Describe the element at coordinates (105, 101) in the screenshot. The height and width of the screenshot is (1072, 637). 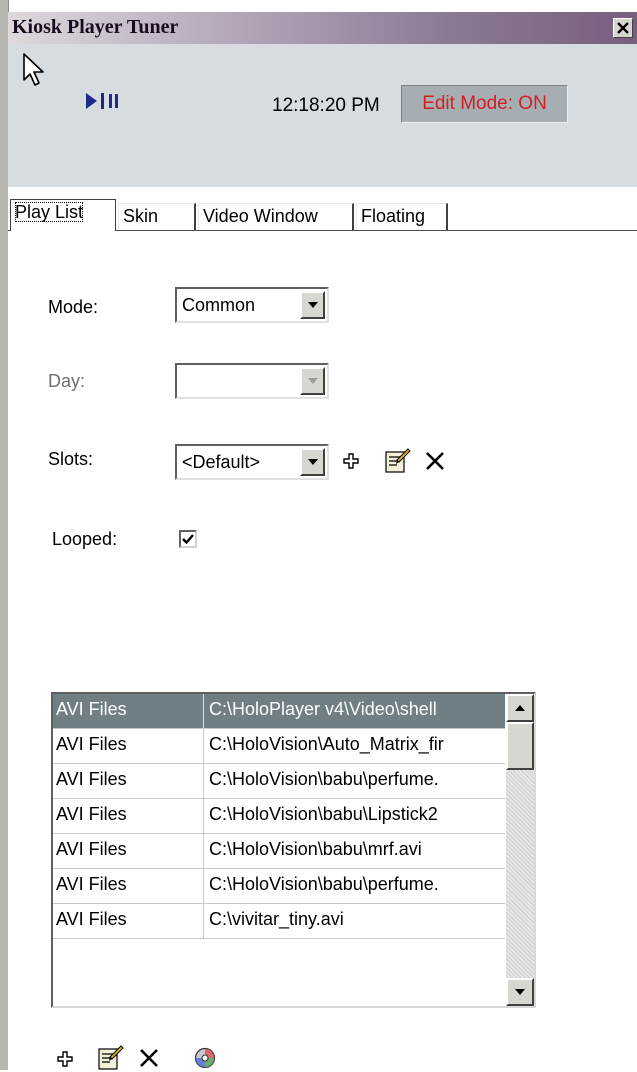
I see `play-pause-icon` at that location.